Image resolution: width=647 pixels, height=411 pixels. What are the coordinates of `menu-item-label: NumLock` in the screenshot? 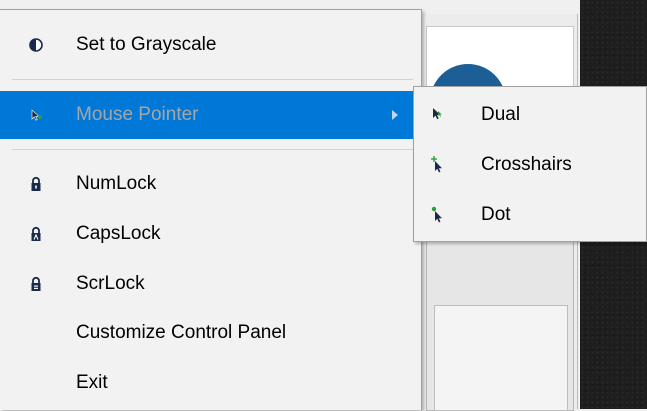 It's located at (116, 183).